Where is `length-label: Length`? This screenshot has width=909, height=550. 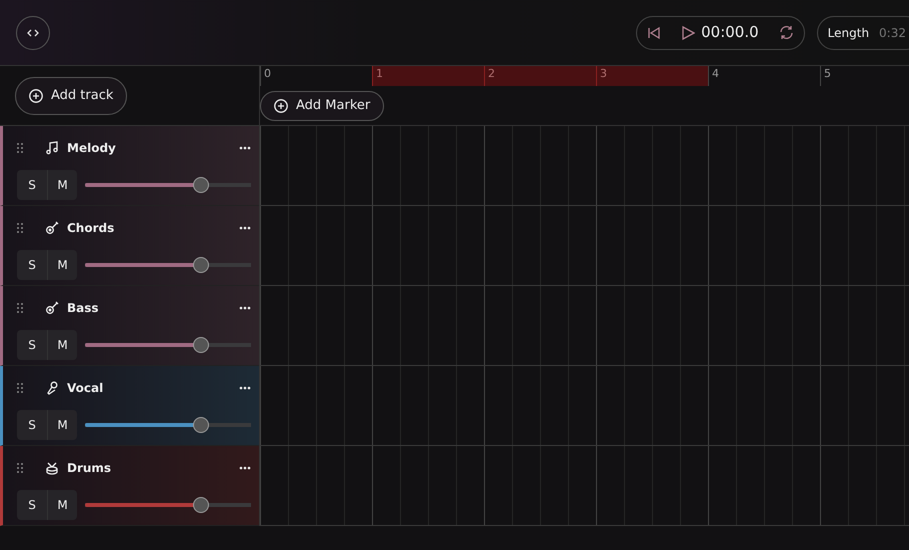 length-label: Length is located at coordinates (849, 33).